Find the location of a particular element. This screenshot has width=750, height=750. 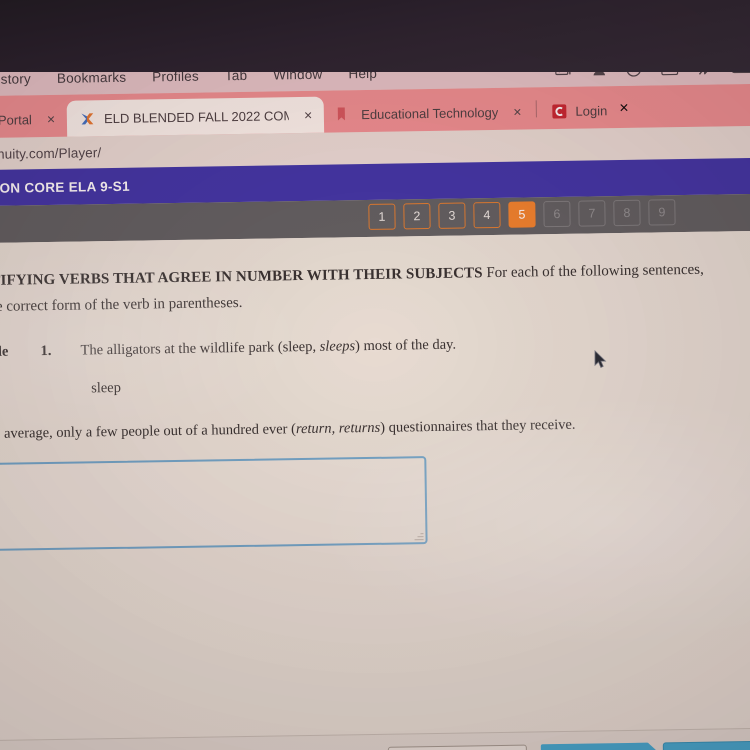

tab-title: ELD BLENDED FALL 2022 COM is located at coordinates (196, 116).